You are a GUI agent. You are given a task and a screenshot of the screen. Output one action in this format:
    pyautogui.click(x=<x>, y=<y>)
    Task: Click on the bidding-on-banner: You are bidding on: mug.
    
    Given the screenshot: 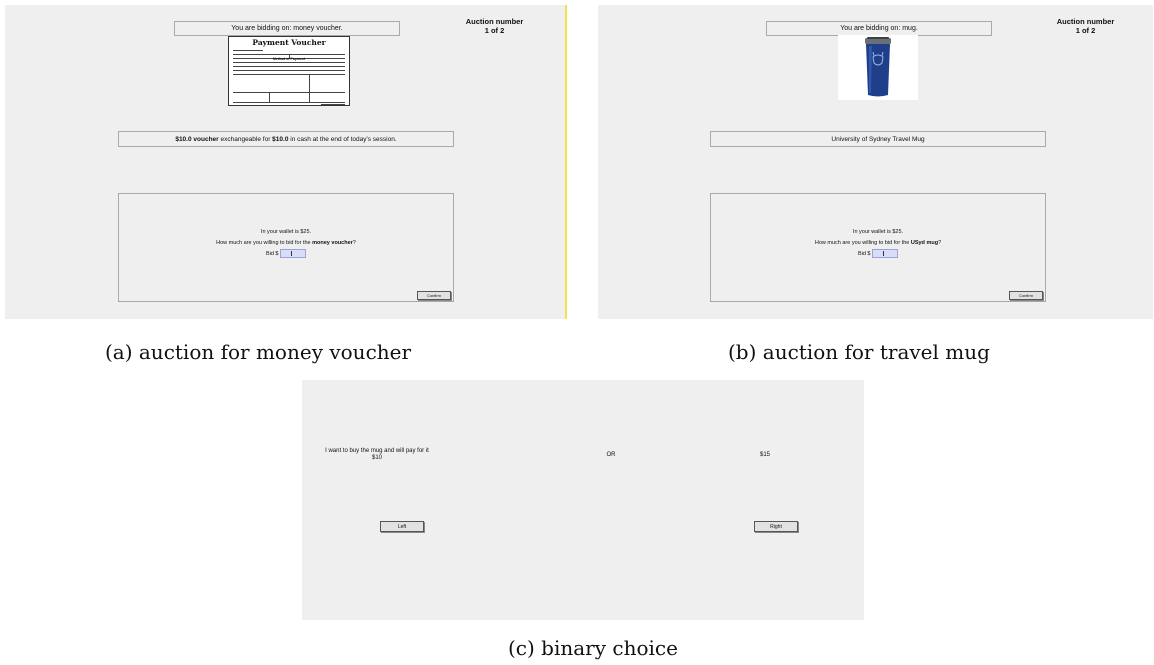 What is the action you would take?
    pyautogui.click(x=879, y=28)
    